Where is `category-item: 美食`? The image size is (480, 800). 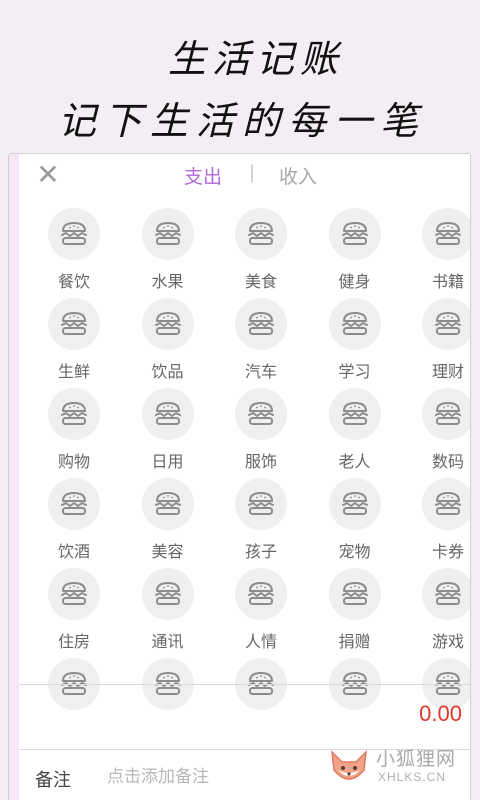
category-item: 美食 is located at coordinates (261, 250).